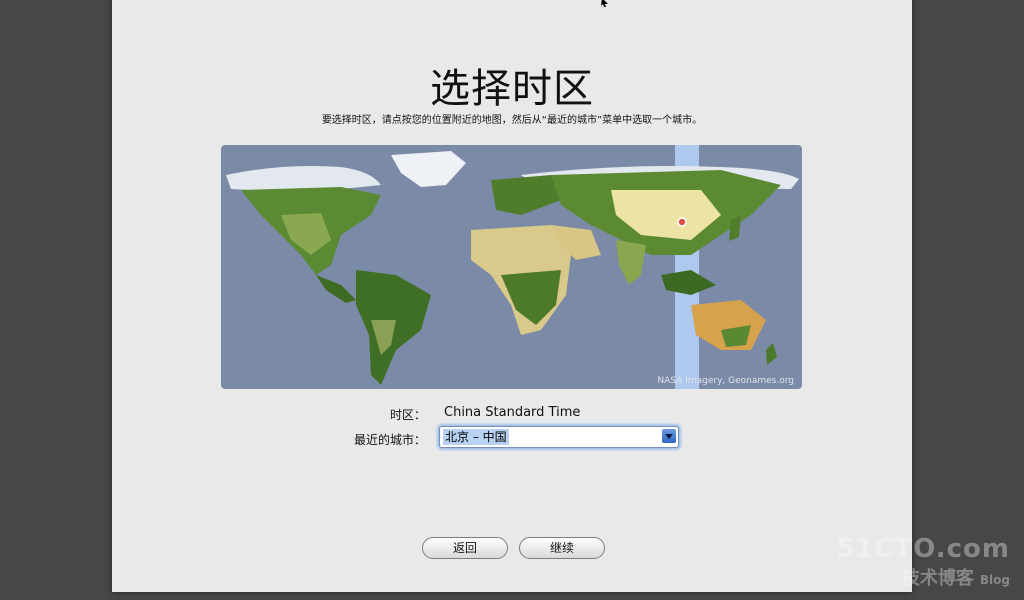  I want to click on page-title: 选择时区, so click(512, 89).